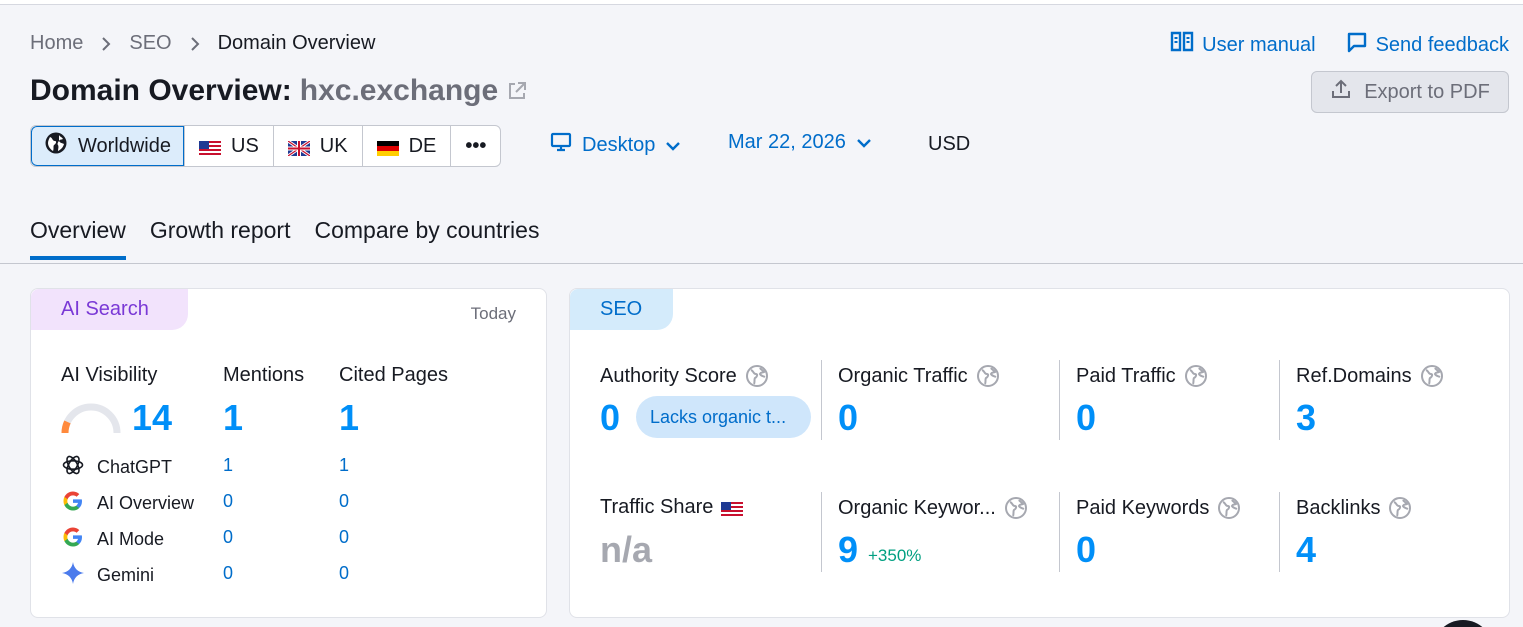 The image size is (1523, 627). What do you see at coordinates (949, 144) in the screenshot?
I see `currency-label: USD` at bounding box center [949, 144].